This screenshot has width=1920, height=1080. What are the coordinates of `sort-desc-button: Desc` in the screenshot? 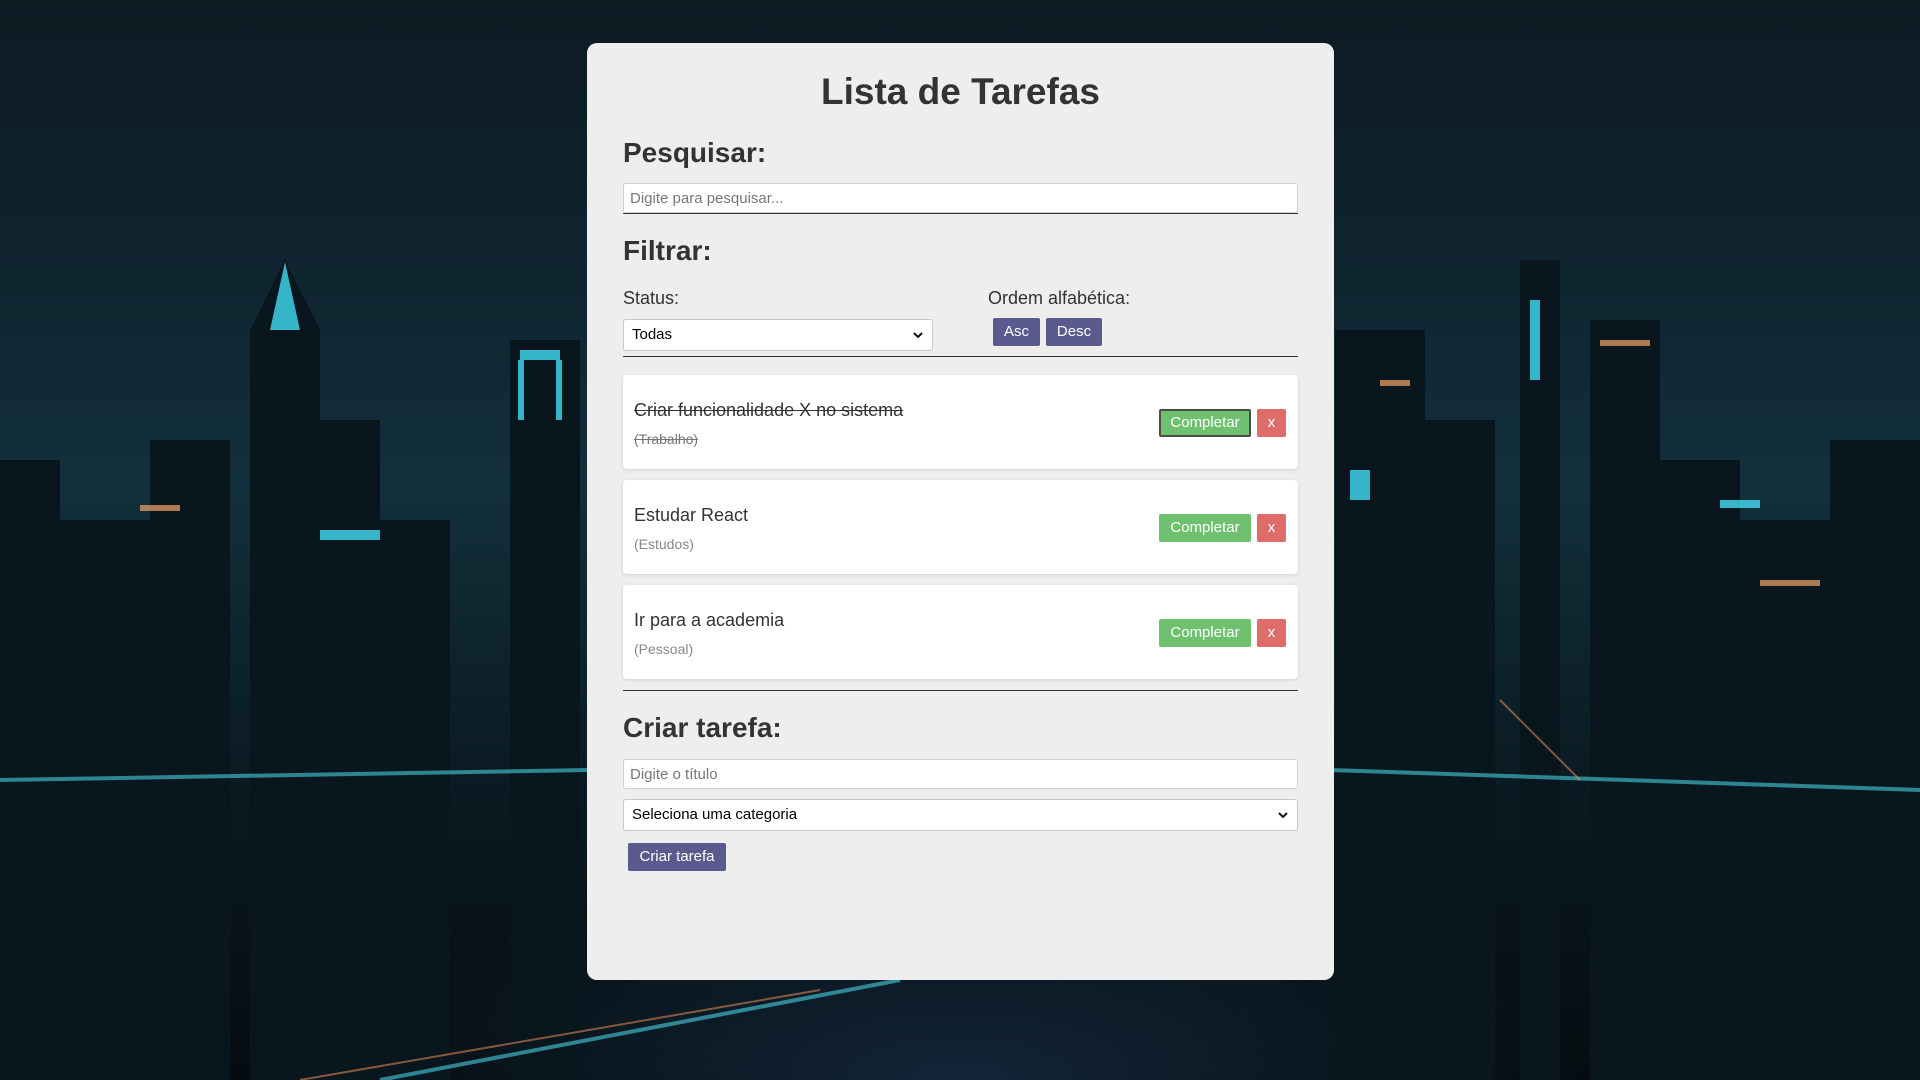 It's located at (1074, 332).